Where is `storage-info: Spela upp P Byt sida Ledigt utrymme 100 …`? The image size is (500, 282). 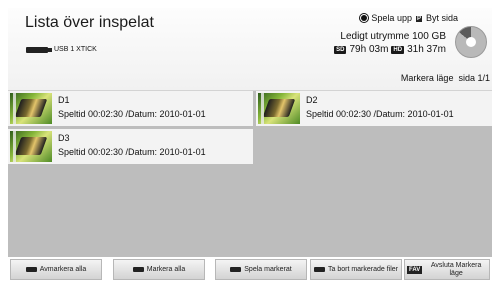
storage-info: Spela upp P Byt sida Ledigt utrymme 100 … is located at coordinates (382, 49).